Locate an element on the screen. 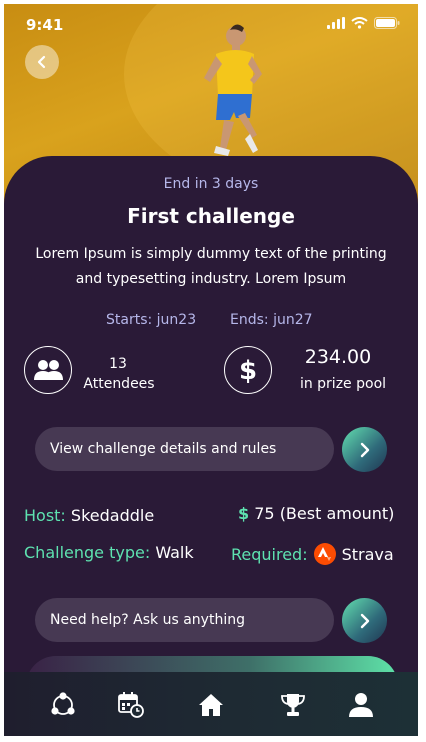  host-value: Skedaddle is located at coordinates (112, 515).